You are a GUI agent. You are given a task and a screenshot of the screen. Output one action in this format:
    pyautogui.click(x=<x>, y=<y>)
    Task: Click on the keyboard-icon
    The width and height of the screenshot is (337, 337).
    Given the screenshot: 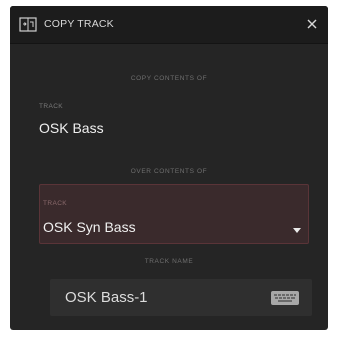 What is the action you would take?
    pyautogui.click(x=285, y=298)
    